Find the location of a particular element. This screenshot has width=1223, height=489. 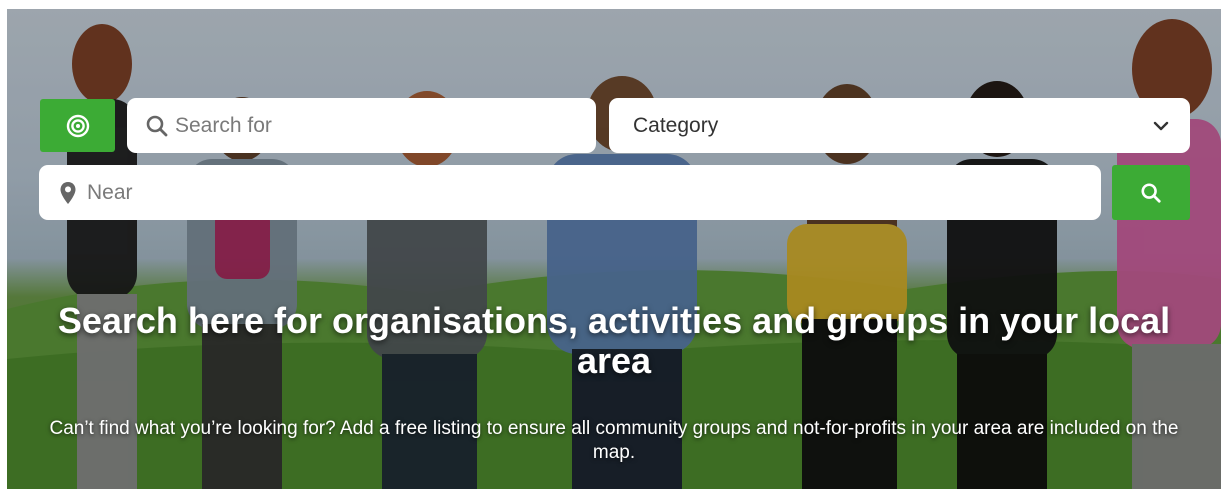

near-input-wrapper is located at coordinates (570, 192).